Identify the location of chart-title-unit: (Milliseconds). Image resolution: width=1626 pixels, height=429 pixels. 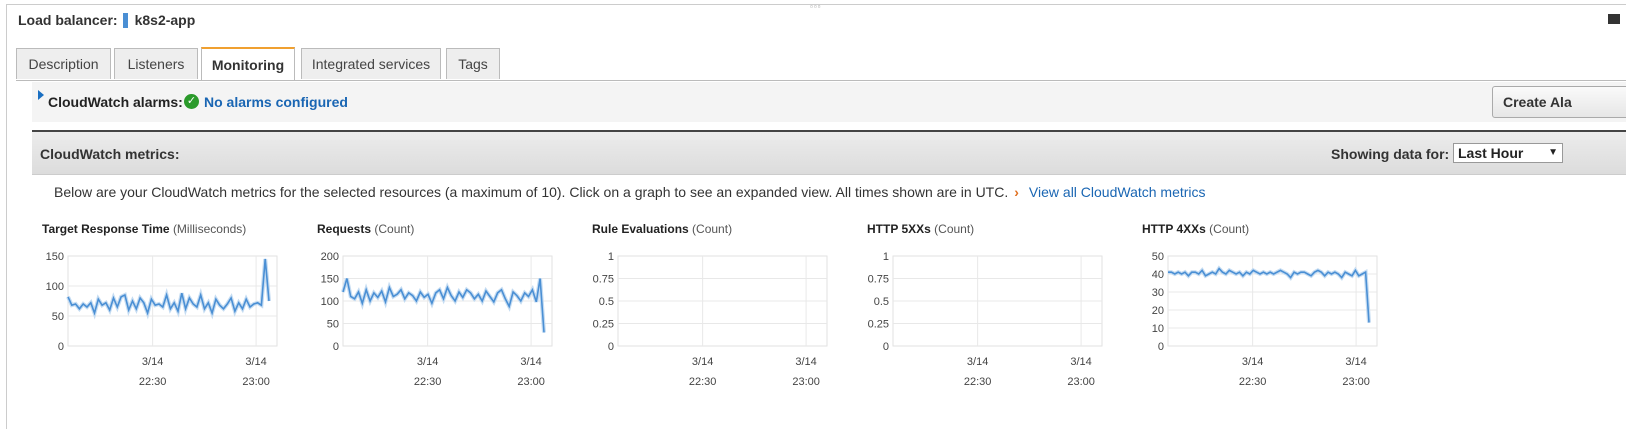
(209, 229).